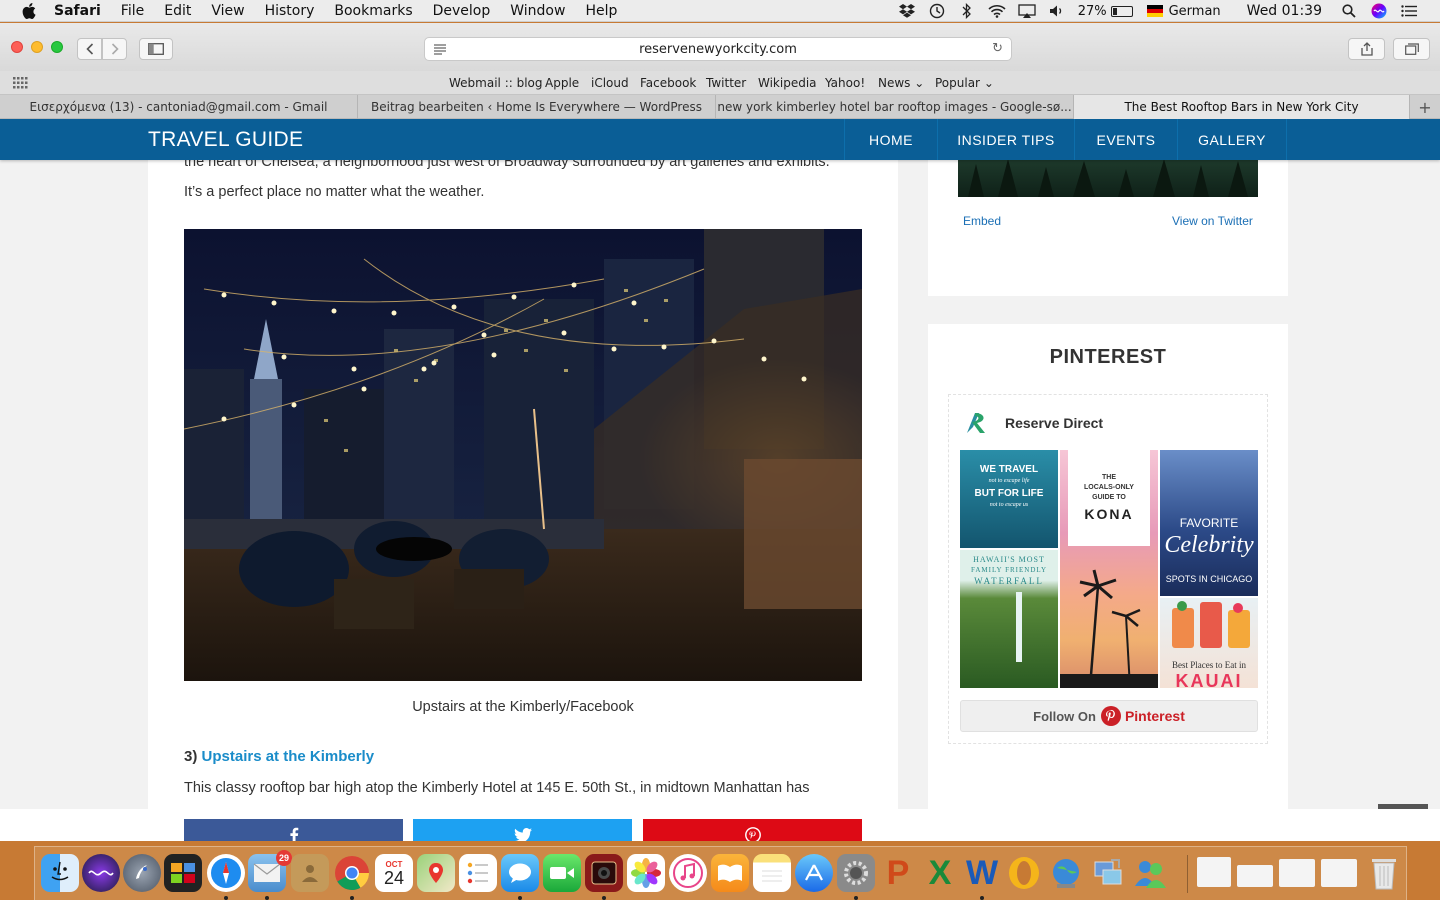 This screenshot has width=1440, height=900. What do you see at coordinates (394, 873) in the screenshot?
I see `calendar-icon: OCT 24` at bounding box center [394, 873].